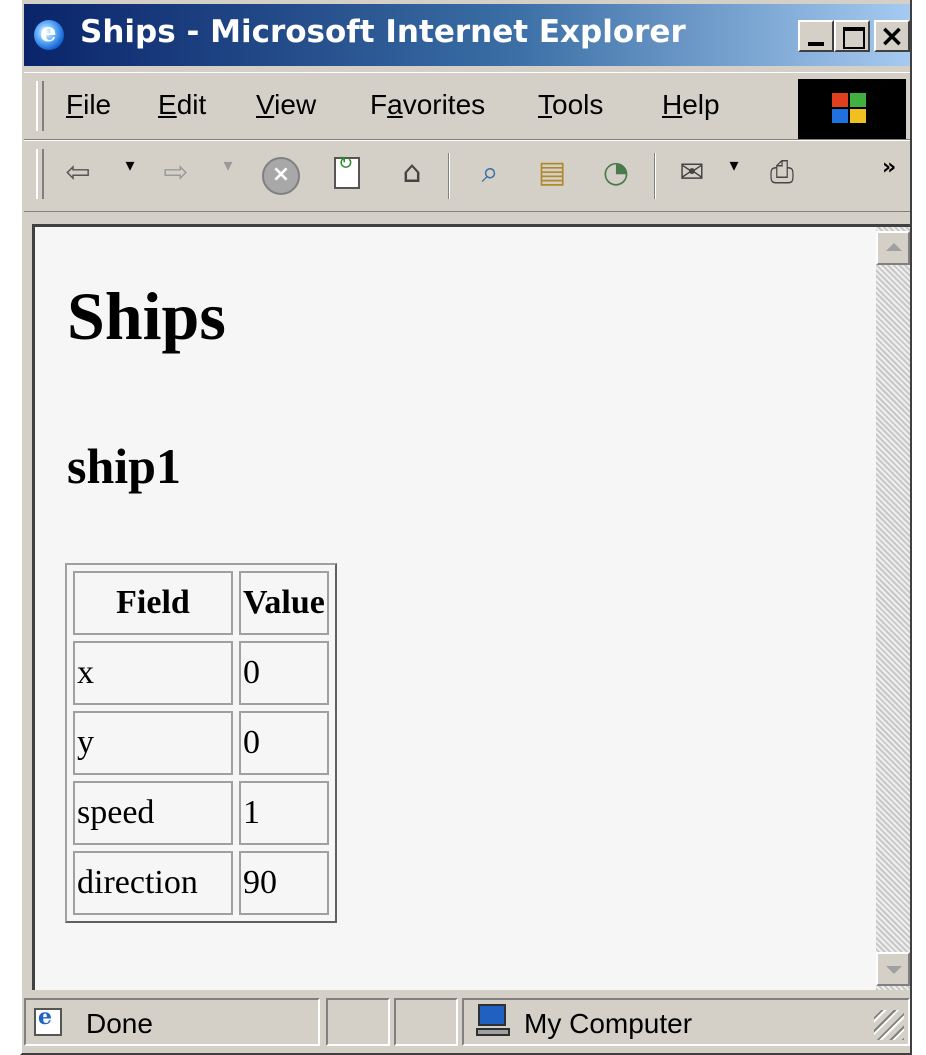 The image size is (926, 1055). I want to click on status-text: Done, so click(119, 1023).